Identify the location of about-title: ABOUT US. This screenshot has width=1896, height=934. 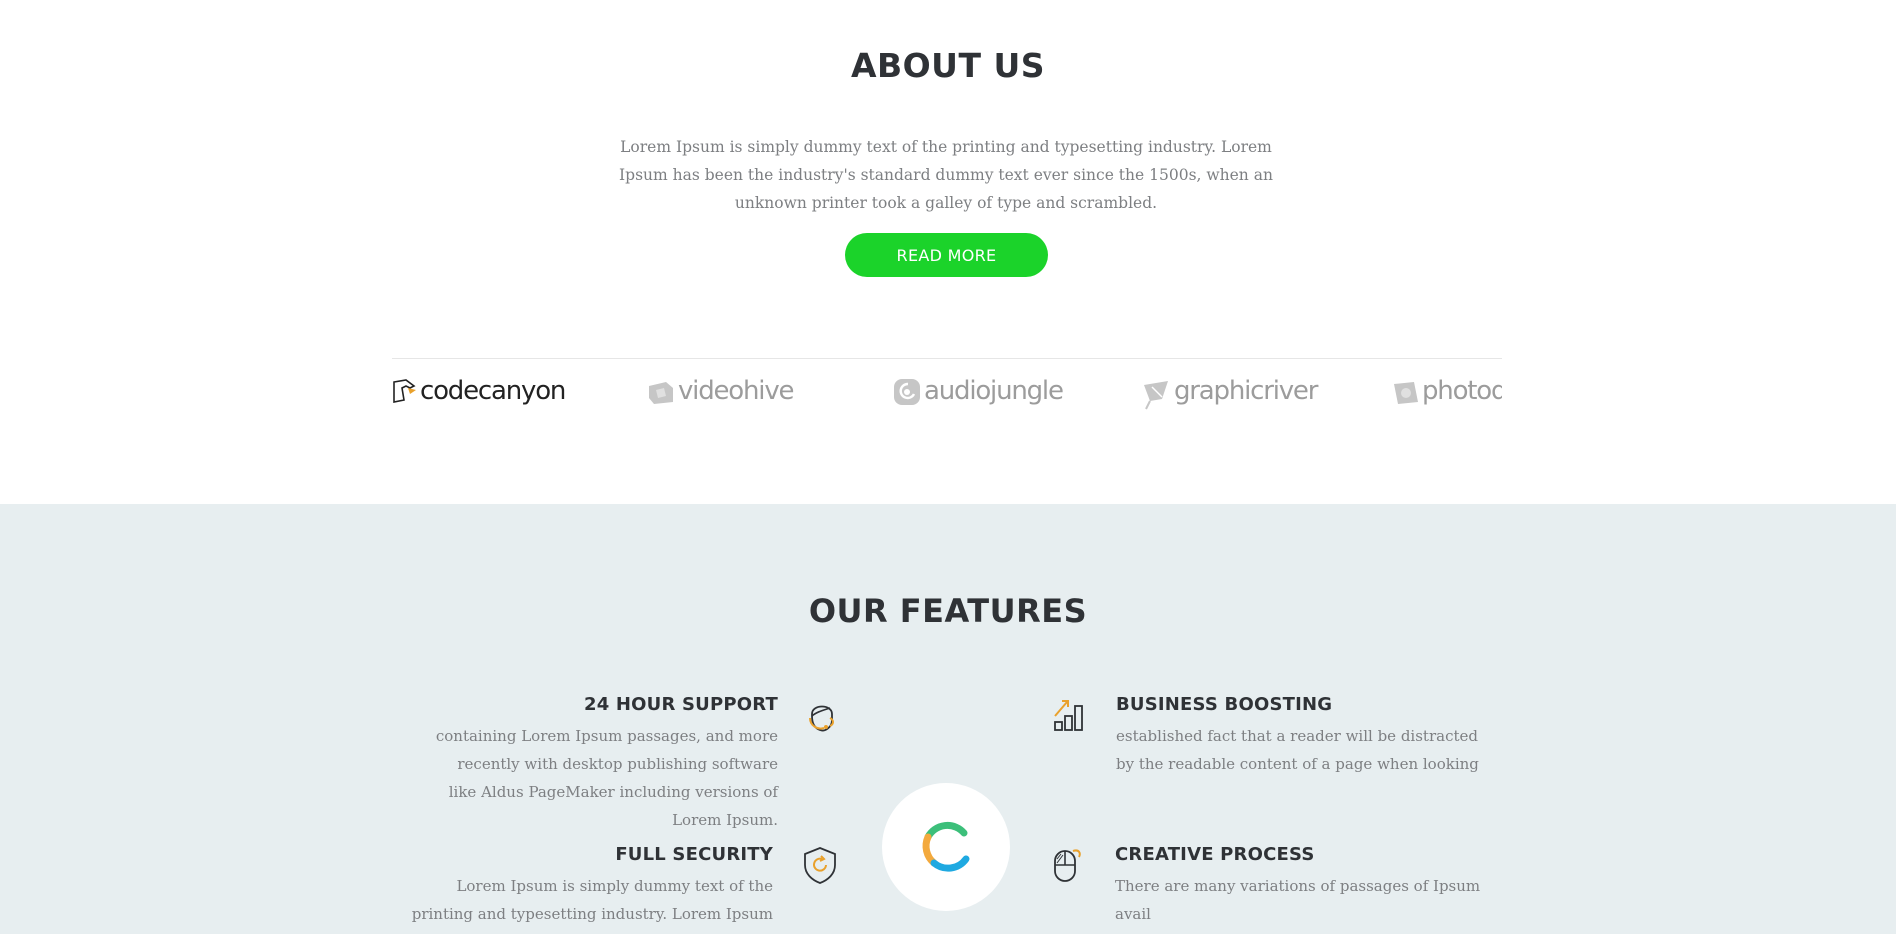
(948, 65).